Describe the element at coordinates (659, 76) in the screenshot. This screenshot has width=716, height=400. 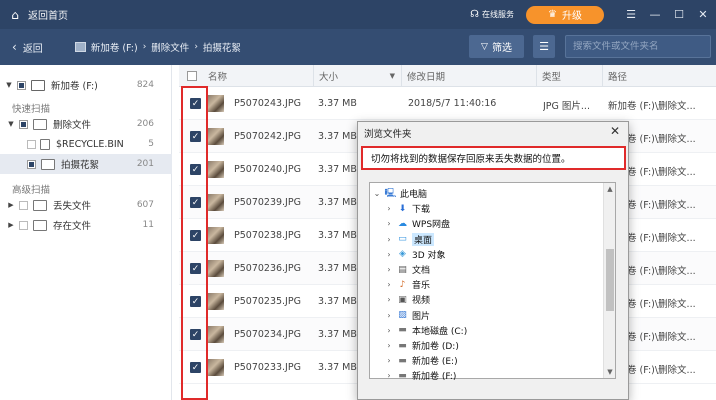
I see `column-path: 路径` at that location.